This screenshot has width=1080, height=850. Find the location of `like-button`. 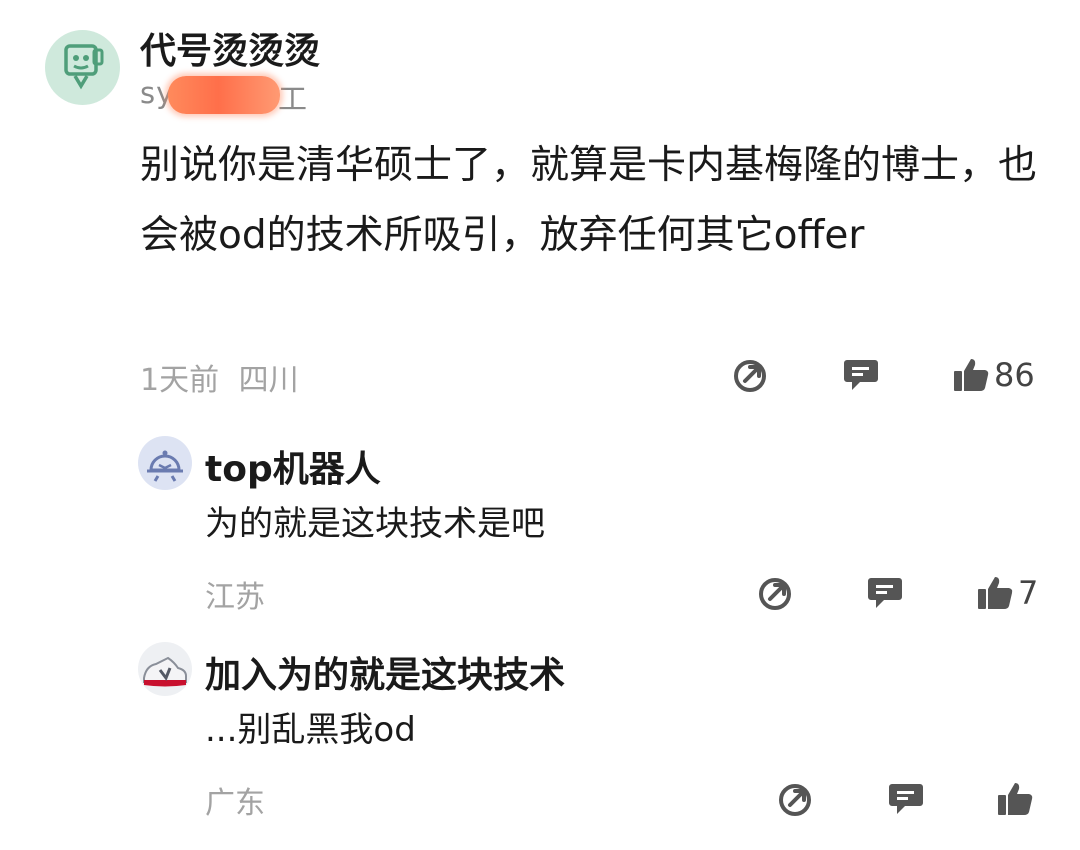

like-button is located at coordinates (1017, 799).